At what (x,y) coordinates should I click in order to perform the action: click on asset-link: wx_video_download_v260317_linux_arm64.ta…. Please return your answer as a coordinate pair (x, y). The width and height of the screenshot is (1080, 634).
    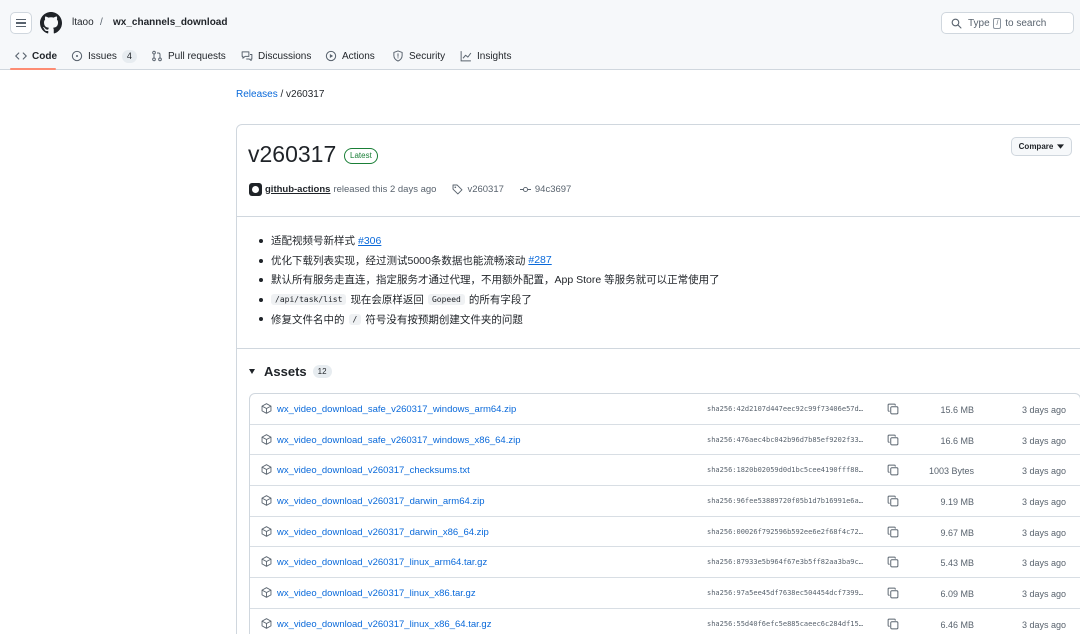
    Looking at the image, I should click on (382, 562).